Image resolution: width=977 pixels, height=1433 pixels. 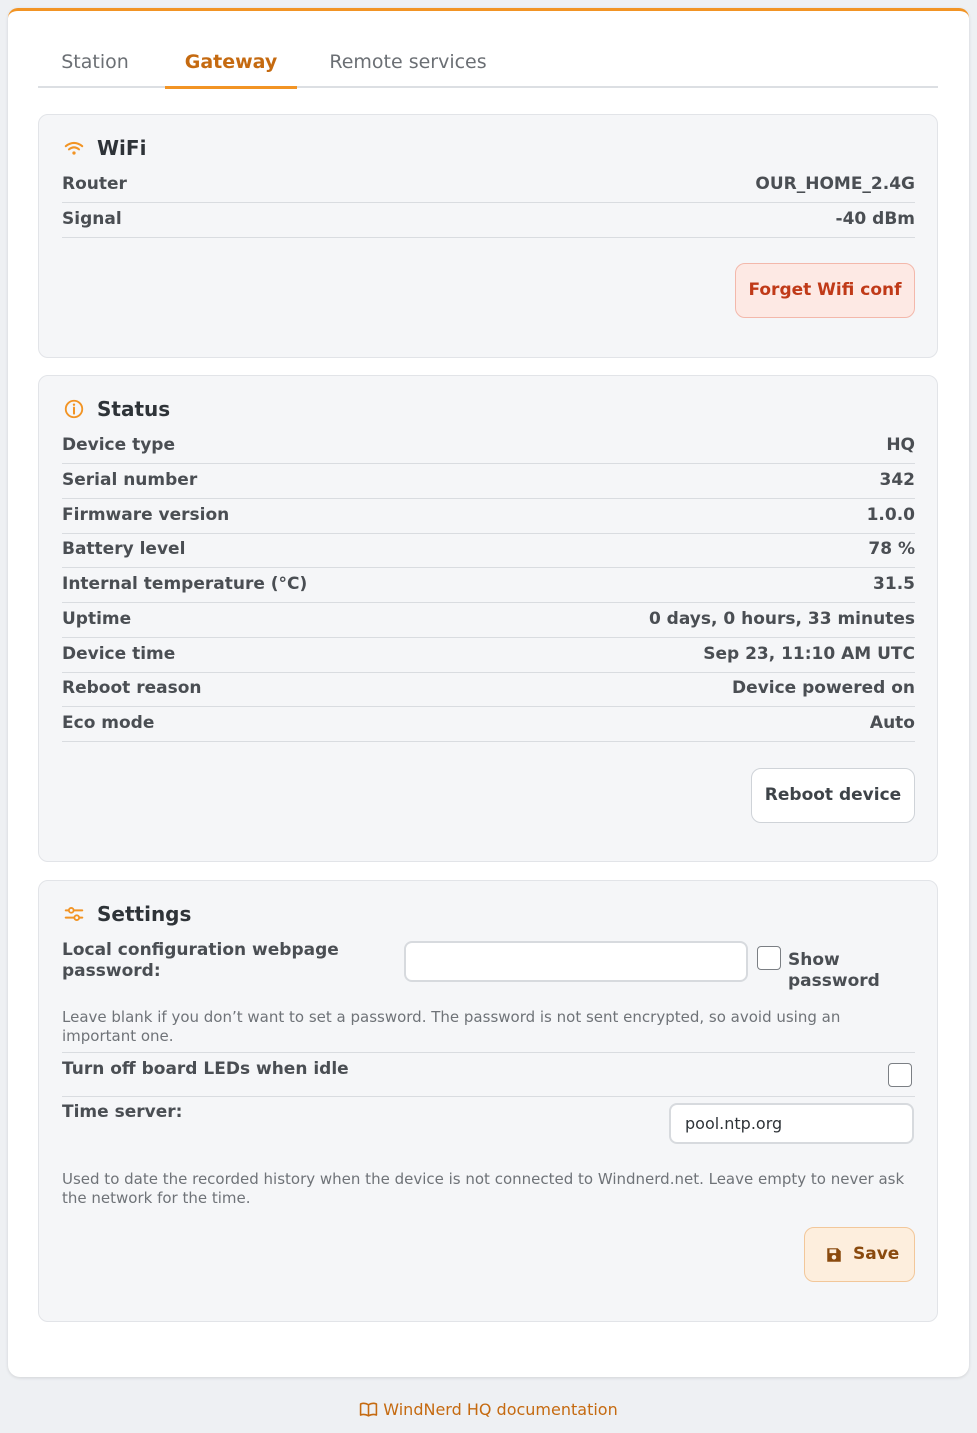 I want to click on forget-wifi-button: Forget Wifi conf, so click(x=825, y=290).